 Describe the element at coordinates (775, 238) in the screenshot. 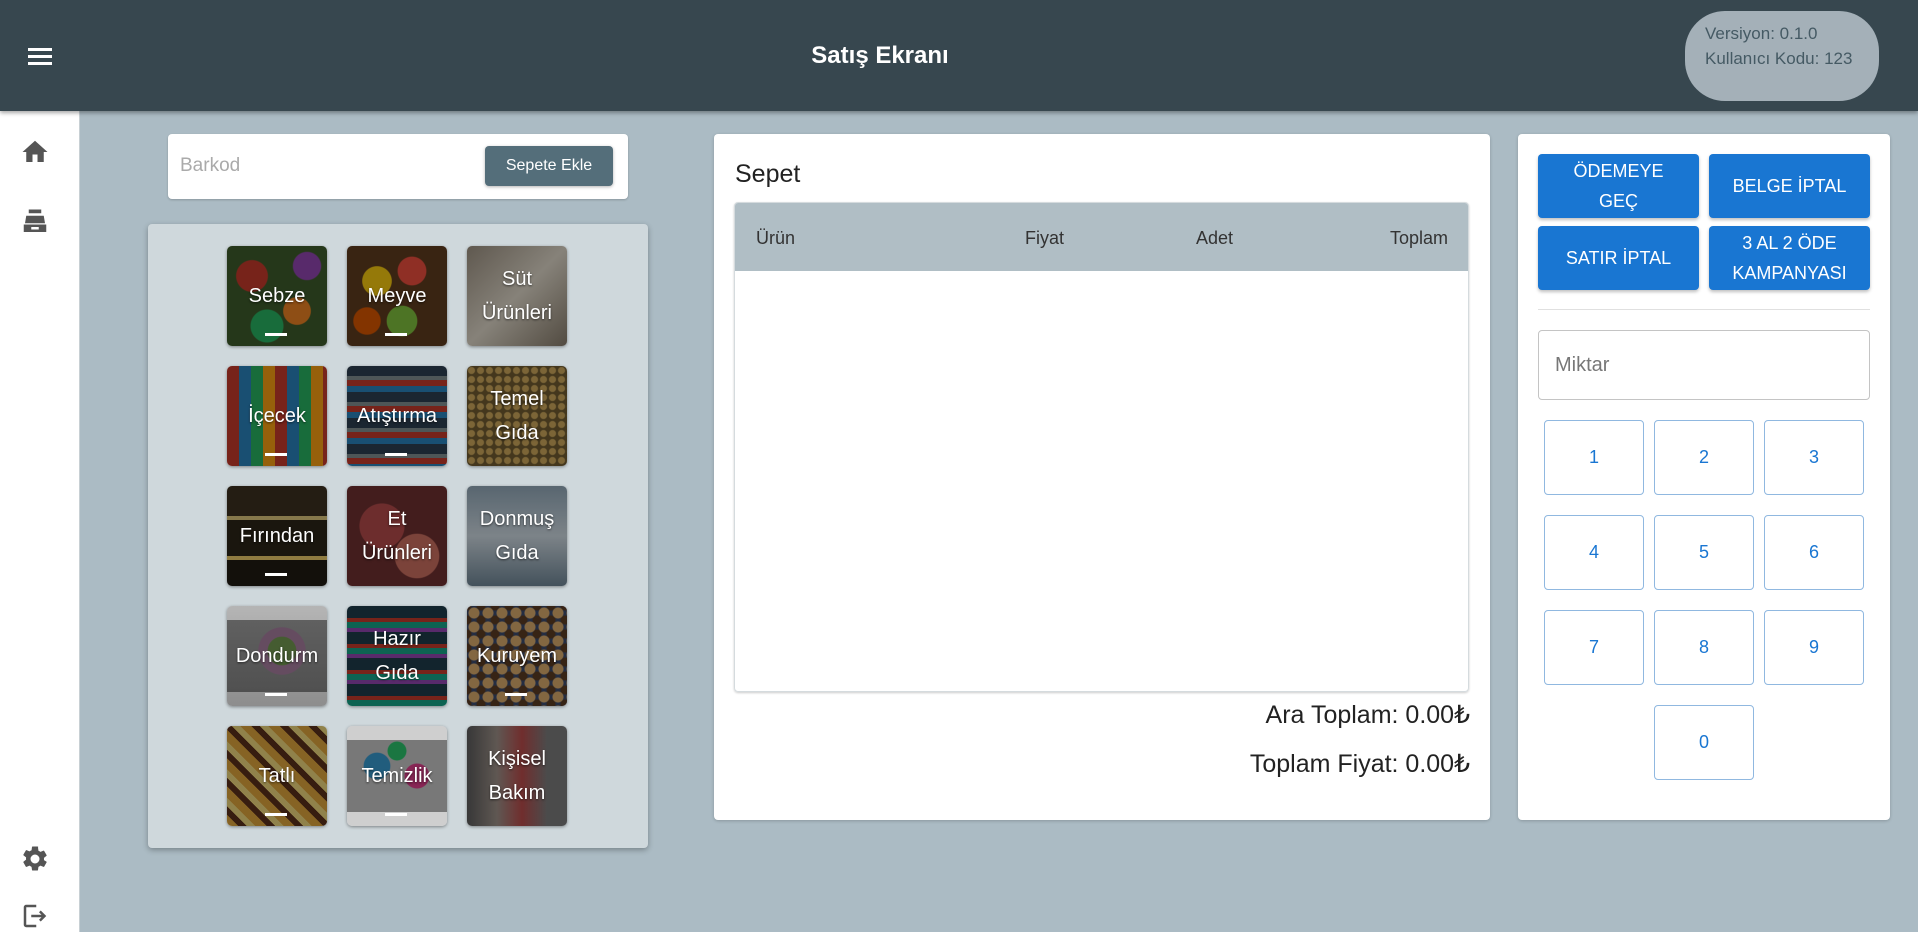

I see `column-header-product: Ürün` at that location.